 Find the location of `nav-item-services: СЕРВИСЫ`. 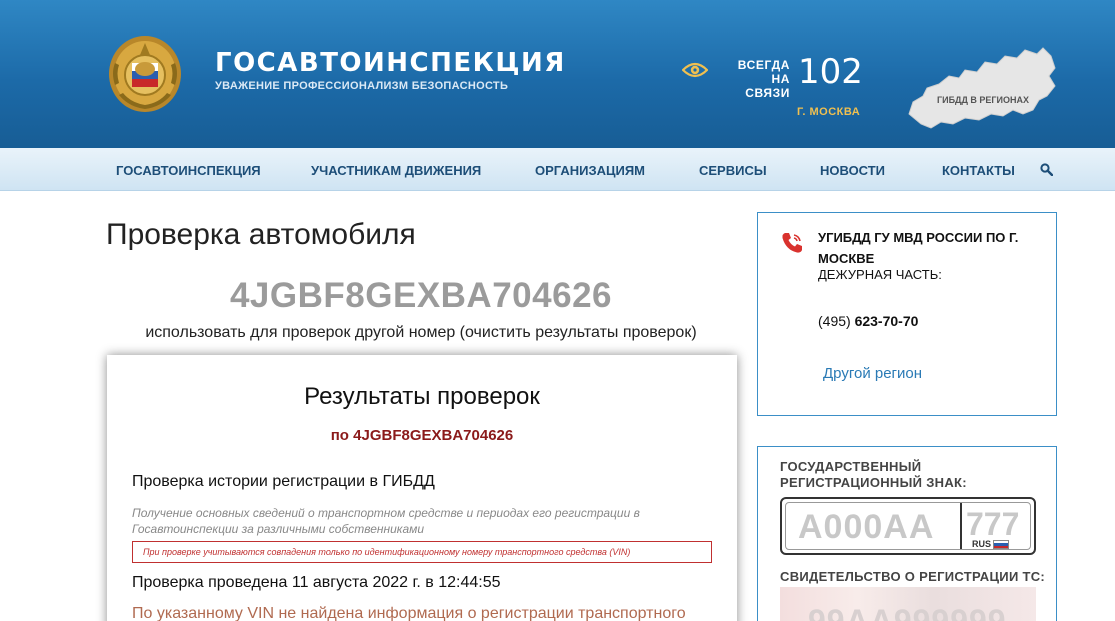

nav-item-services: СЕРВИСЫ is located at coordinates (733, 170).